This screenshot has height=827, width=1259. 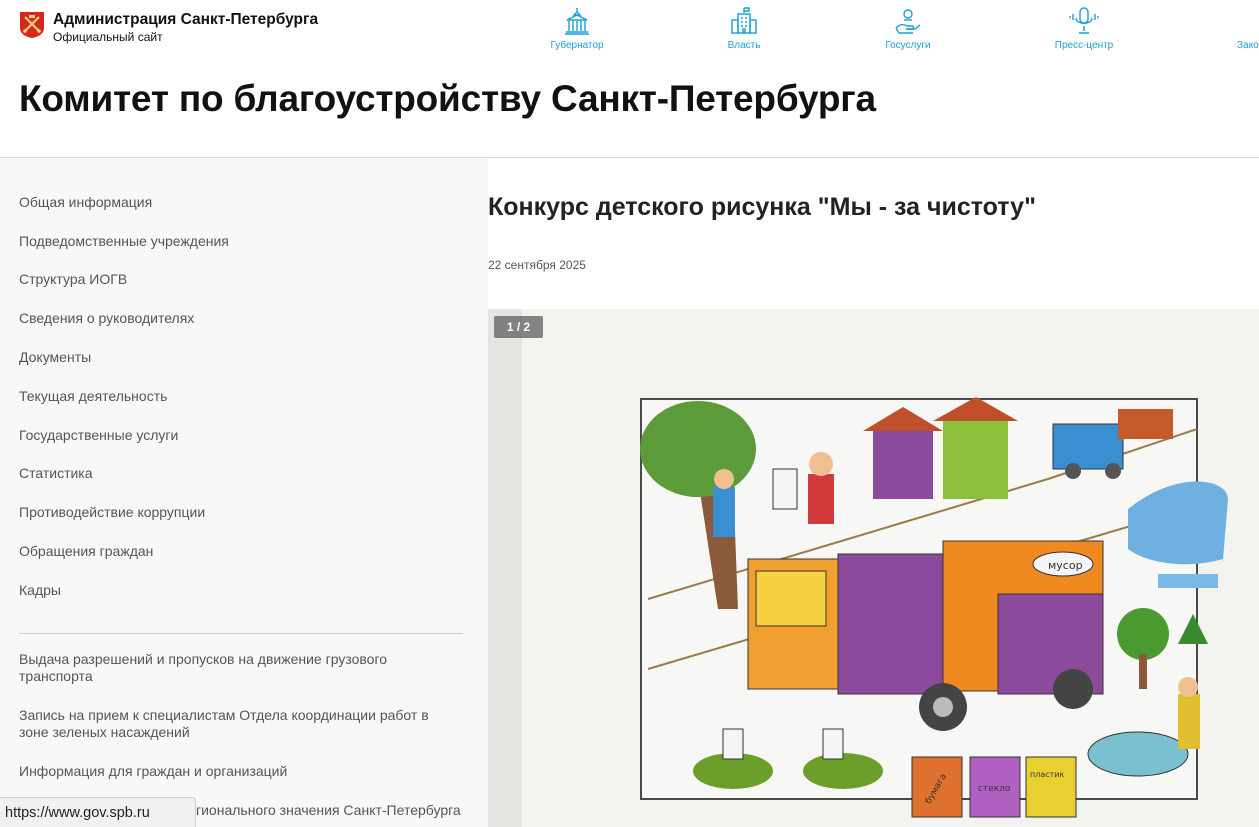 What do you see at coordinates (518, 327) in the screenshot?
I see `gallery-counter: 1 / 2` at bounding box center [518, 327].